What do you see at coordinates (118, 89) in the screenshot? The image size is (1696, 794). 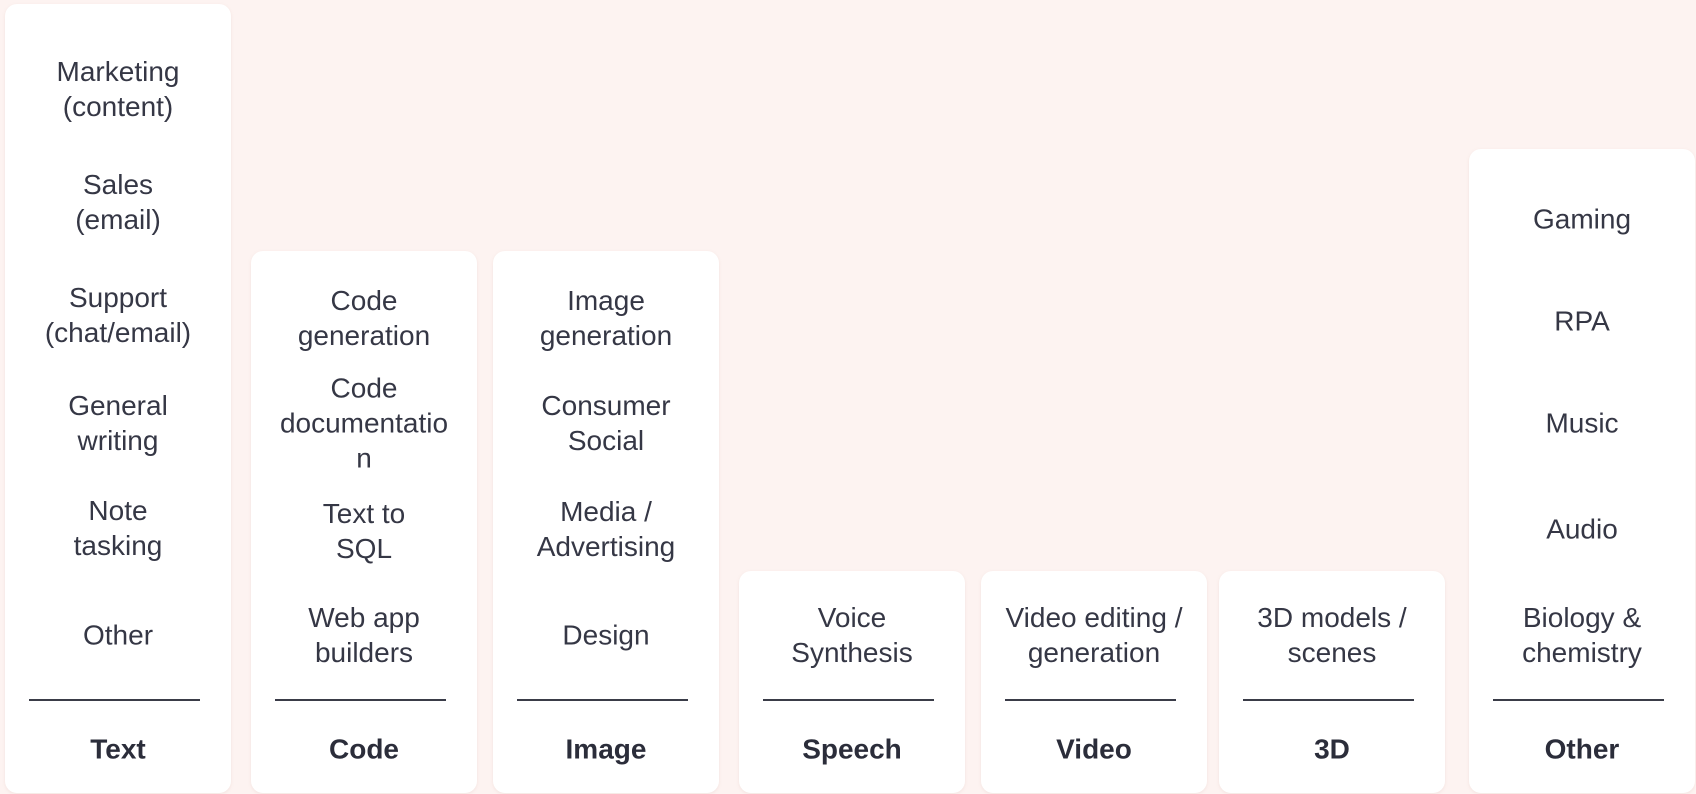 I see `use-case-item: Marketing (content)` at bounding box center [118, 89].